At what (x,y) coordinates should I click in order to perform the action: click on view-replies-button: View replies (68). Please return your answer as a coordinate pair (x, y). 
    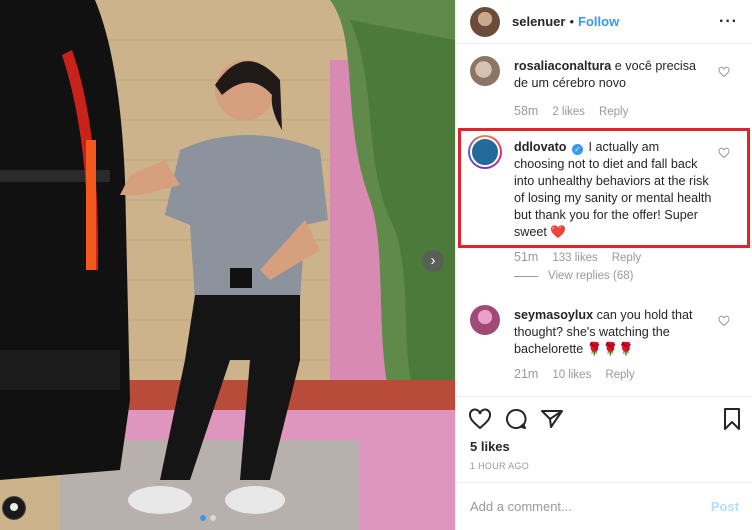
    Looking at the image, I should click on (573, 276).